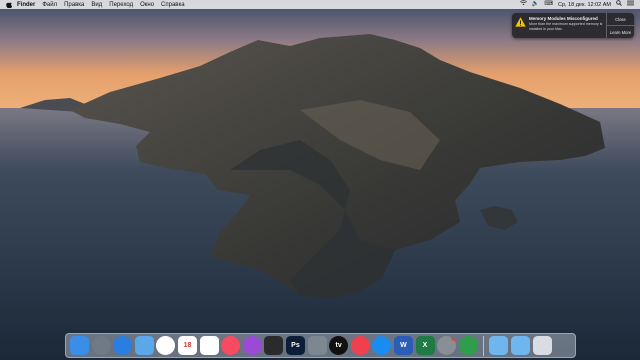  I want to click on apple-tv-glyph: tv, so click(338, 345).